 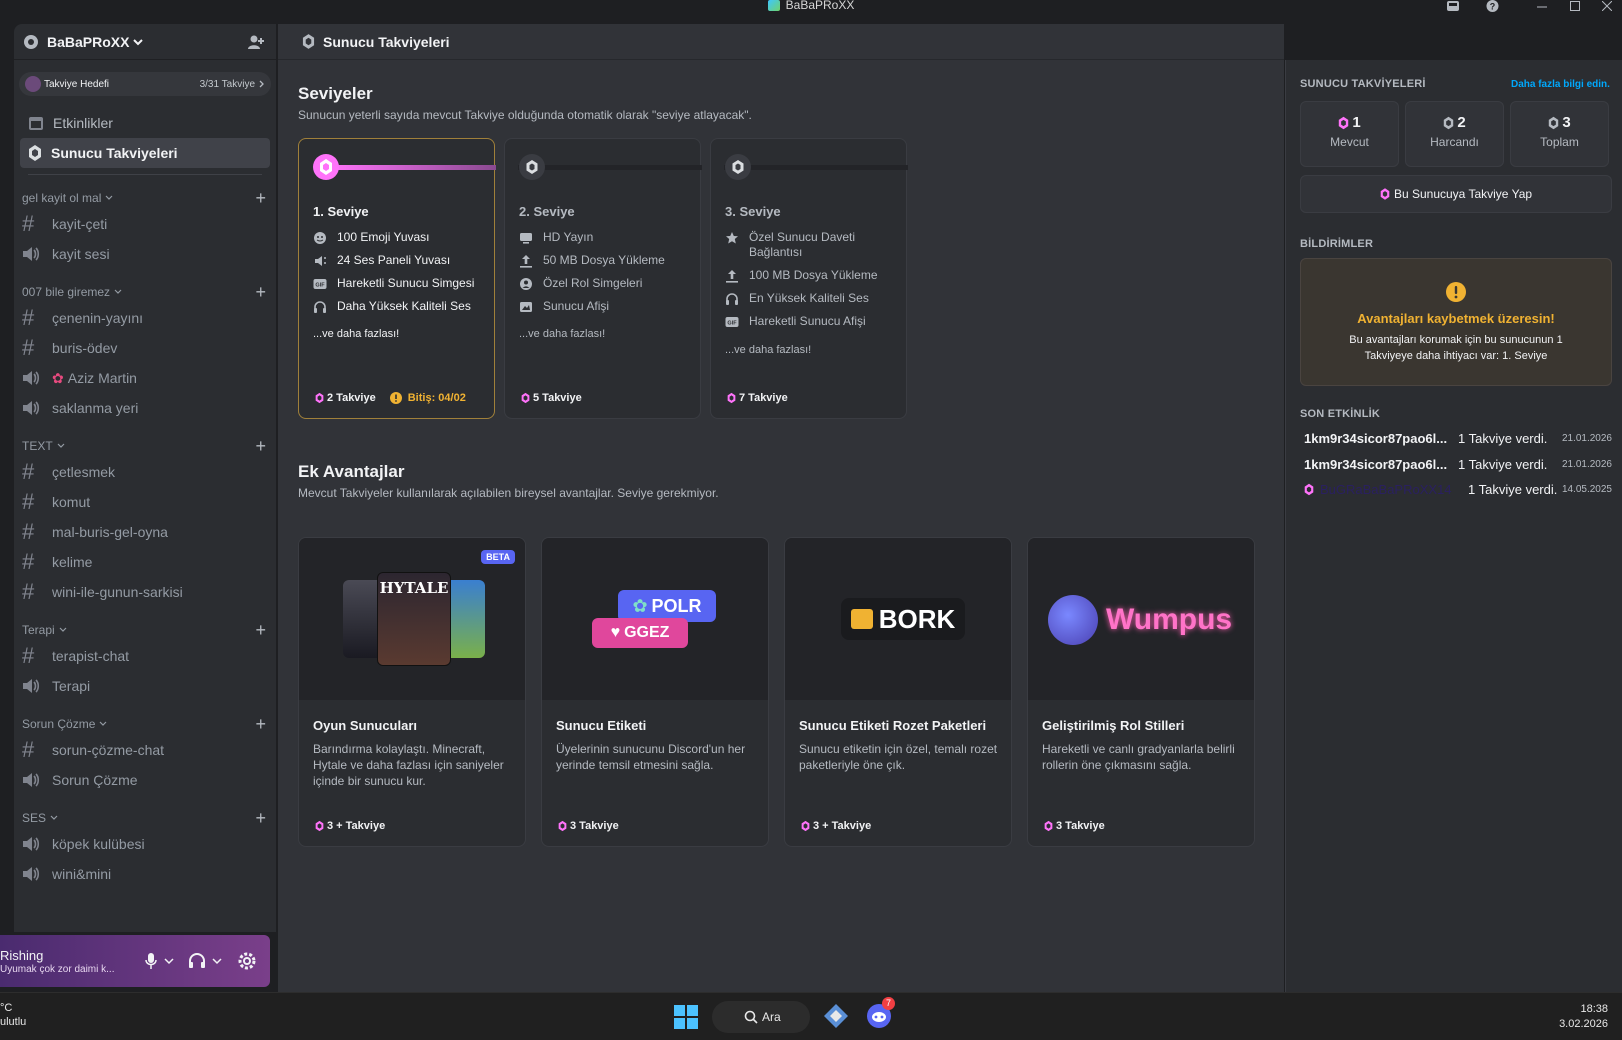 I want to click on nav-events-label: Etkinlikler, so click(x=83, y=123).